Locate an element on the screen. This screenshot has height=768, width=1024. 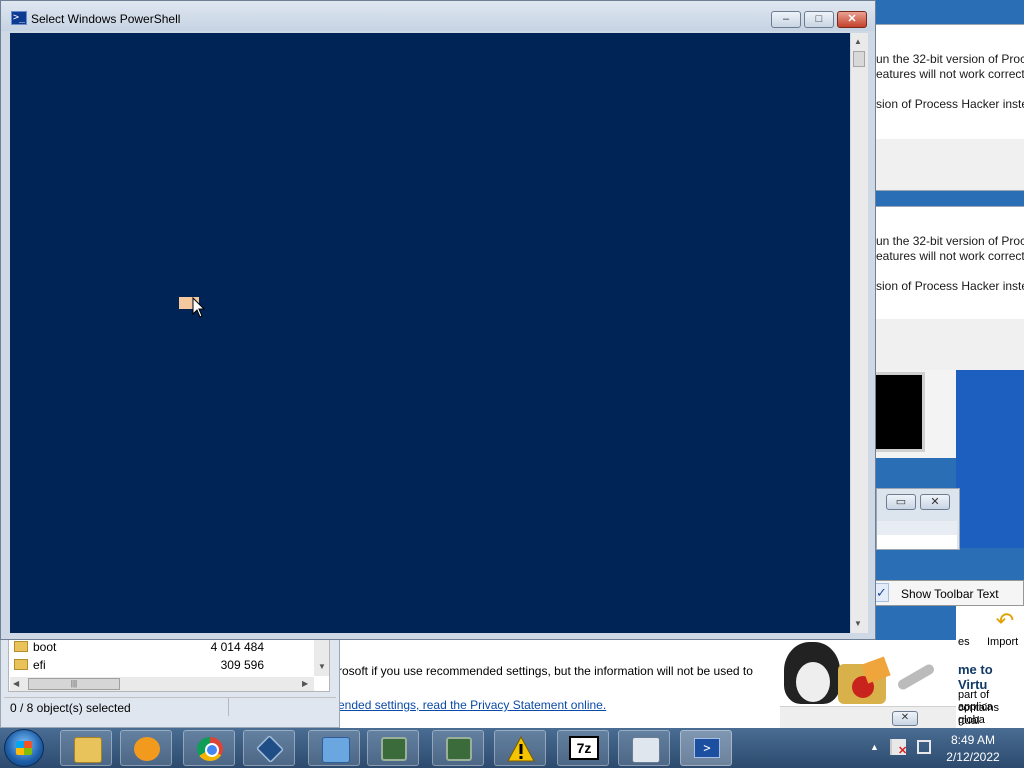
bg1-line3: sion of Process Hacker inste is located at coordinates (950, 104).